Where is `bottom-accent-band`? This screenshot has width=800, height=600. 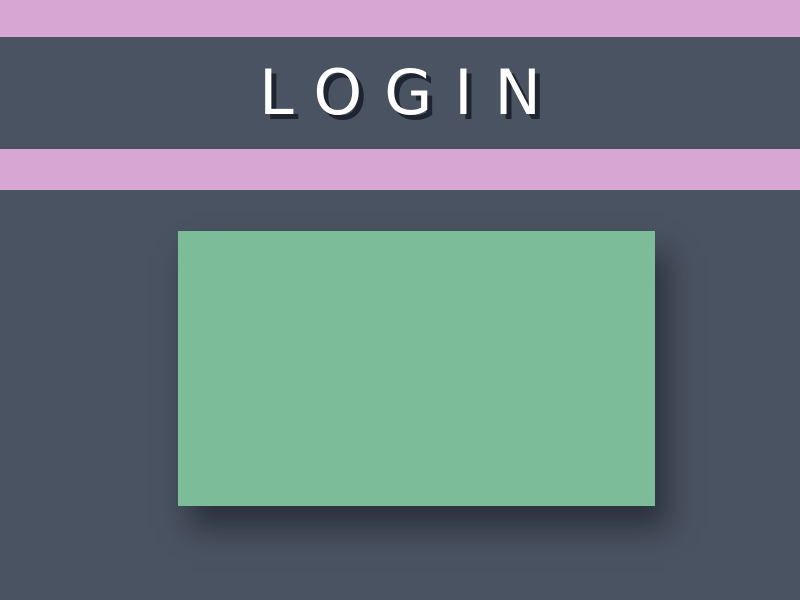 bottom-accent-band is located at coordinates (400, 169).